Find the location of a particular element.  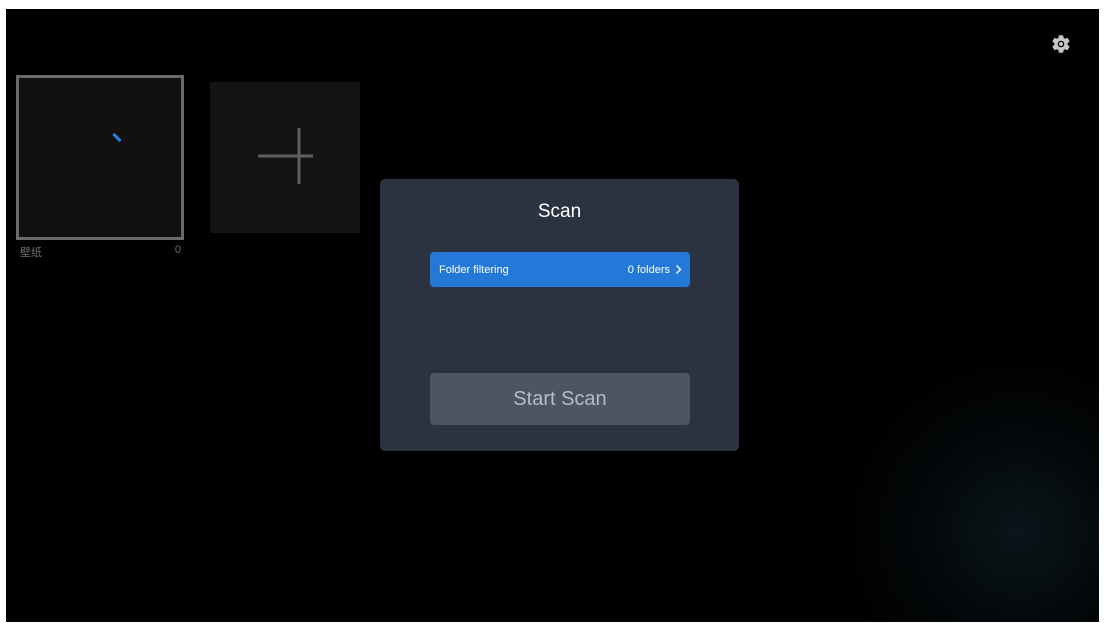

start-scan-button: Start Scan is located at coordinates (560, 399).